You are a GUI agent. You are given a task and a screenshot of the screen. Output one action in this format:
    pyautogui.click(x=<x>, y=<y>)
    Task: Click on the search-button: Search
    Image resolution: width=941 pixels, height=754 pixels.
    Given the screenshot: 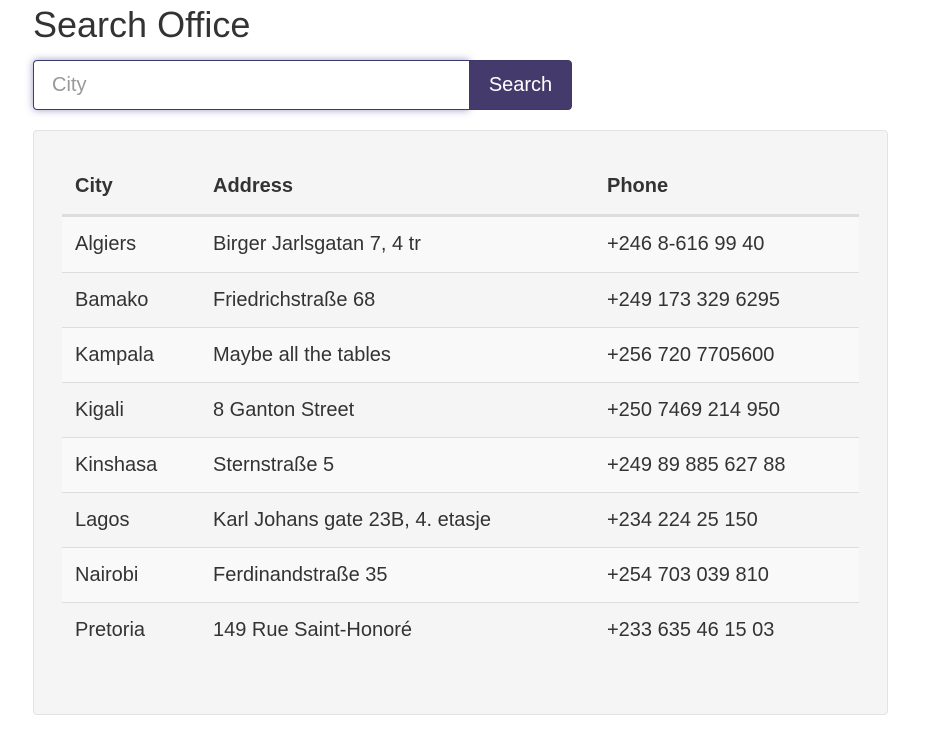 What is the action you would take?
    pyautogui.click(x=520, y=85)
    